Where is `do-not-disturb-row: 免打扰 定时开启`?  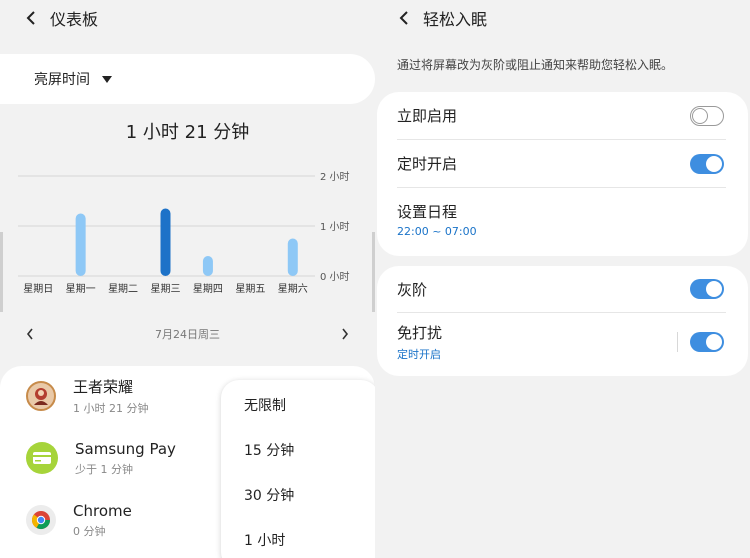 do-not-disturb-row: 免打扰 定时开启 is located at coordinates (562, 342).